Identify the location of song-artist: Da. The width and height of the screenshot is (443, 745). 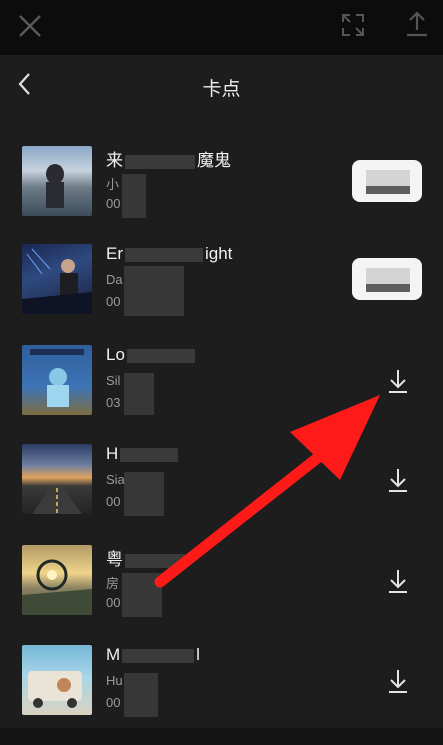
(114, 279).